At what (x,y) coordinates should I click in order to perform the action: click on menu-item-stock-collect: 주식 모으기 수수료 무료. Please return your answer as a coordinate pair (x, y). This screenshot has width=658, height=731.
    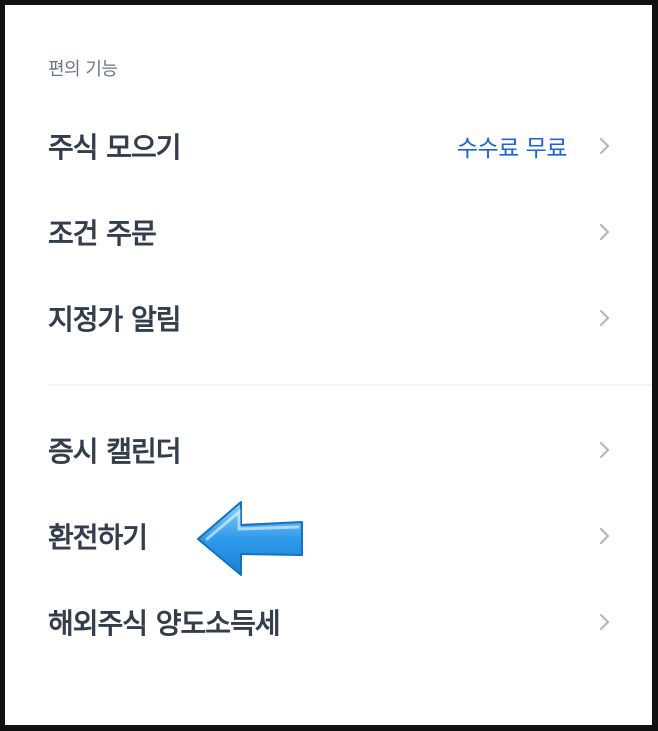
    Looking at the image, I should click on (328, 146).